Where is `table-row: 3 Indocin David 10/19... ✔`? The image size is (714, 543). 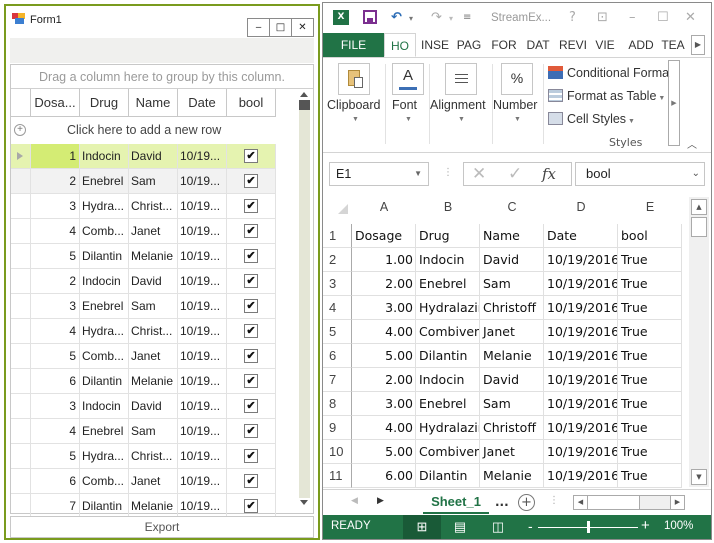
table-row: 3 Indocin David 10/19... ✔ is located at coordinates (143, 406).